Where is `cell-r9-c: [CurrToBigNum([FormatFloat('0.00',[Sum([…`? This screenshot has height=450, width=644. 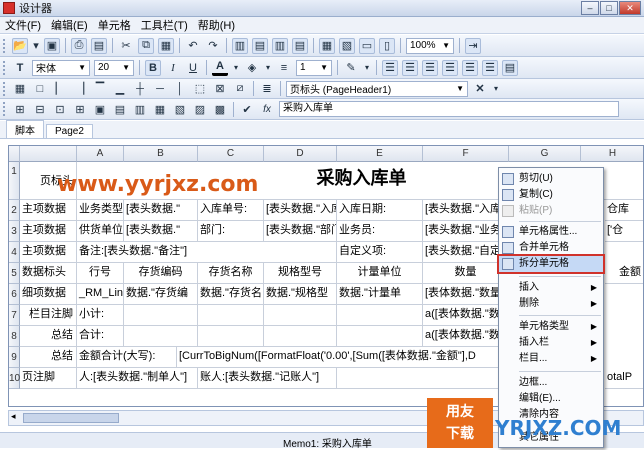
cell-r9-c: [CurrToBigNum([FormatFloat('0.00',[Sum([… is located at coordinates (343, 357).